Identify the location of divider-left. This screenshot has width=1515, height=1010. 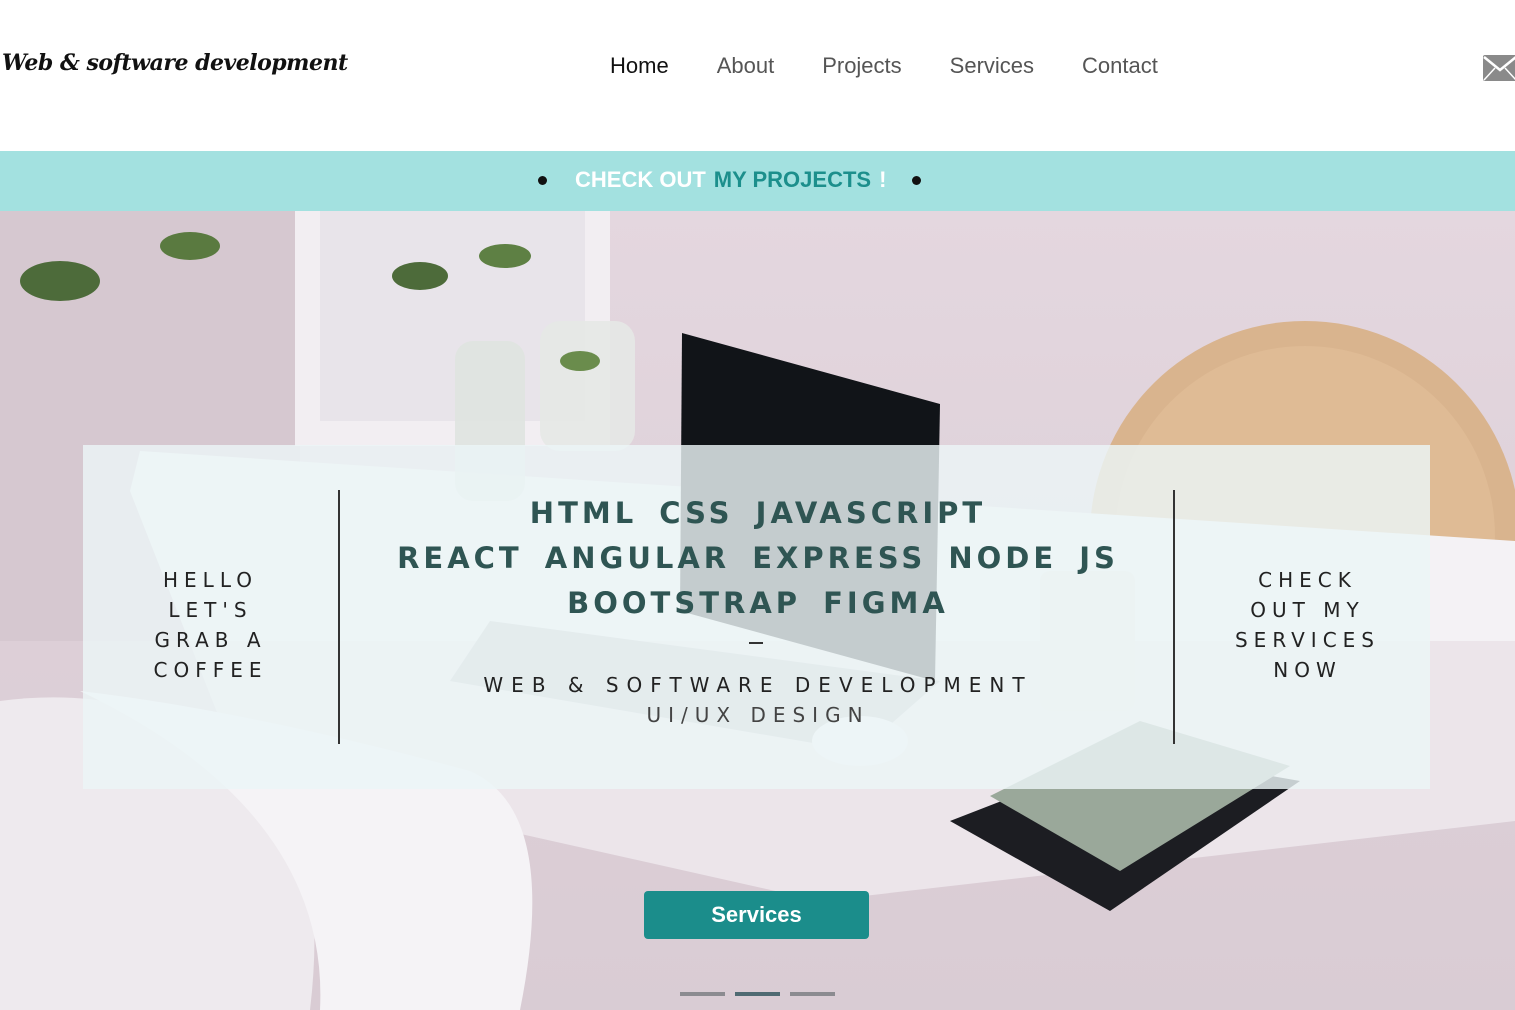
(339, 617).